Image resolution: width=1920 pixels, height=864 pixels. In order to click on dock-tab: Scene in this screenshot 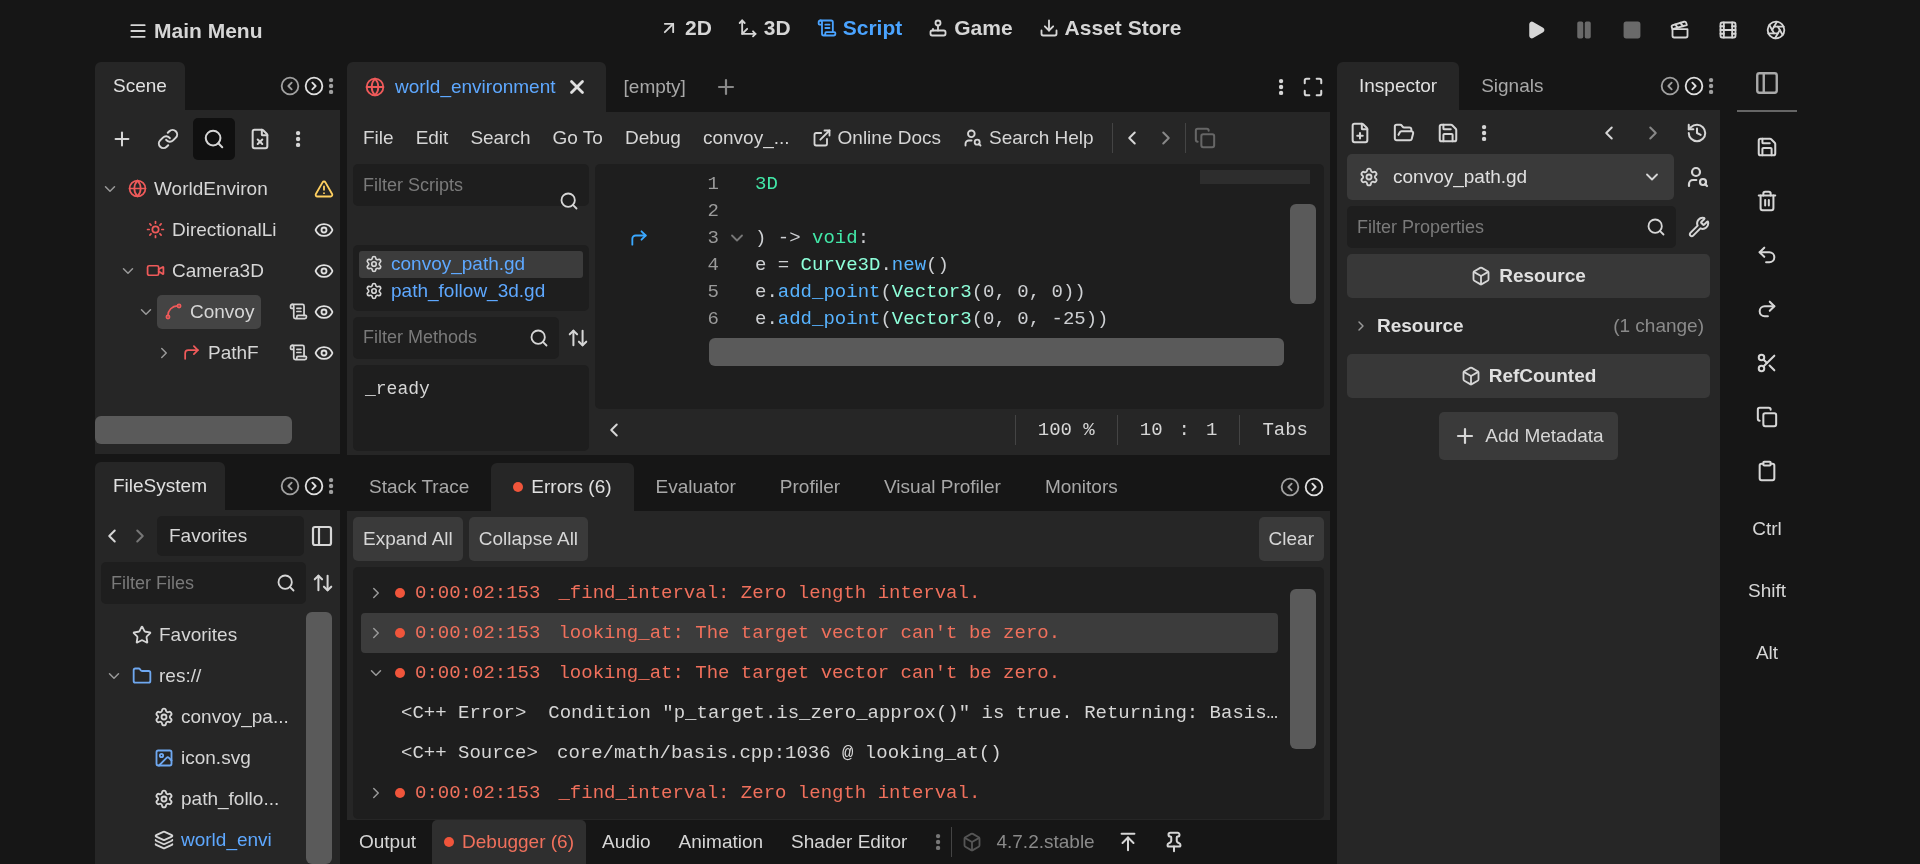, I will do `click(140, 86)`.